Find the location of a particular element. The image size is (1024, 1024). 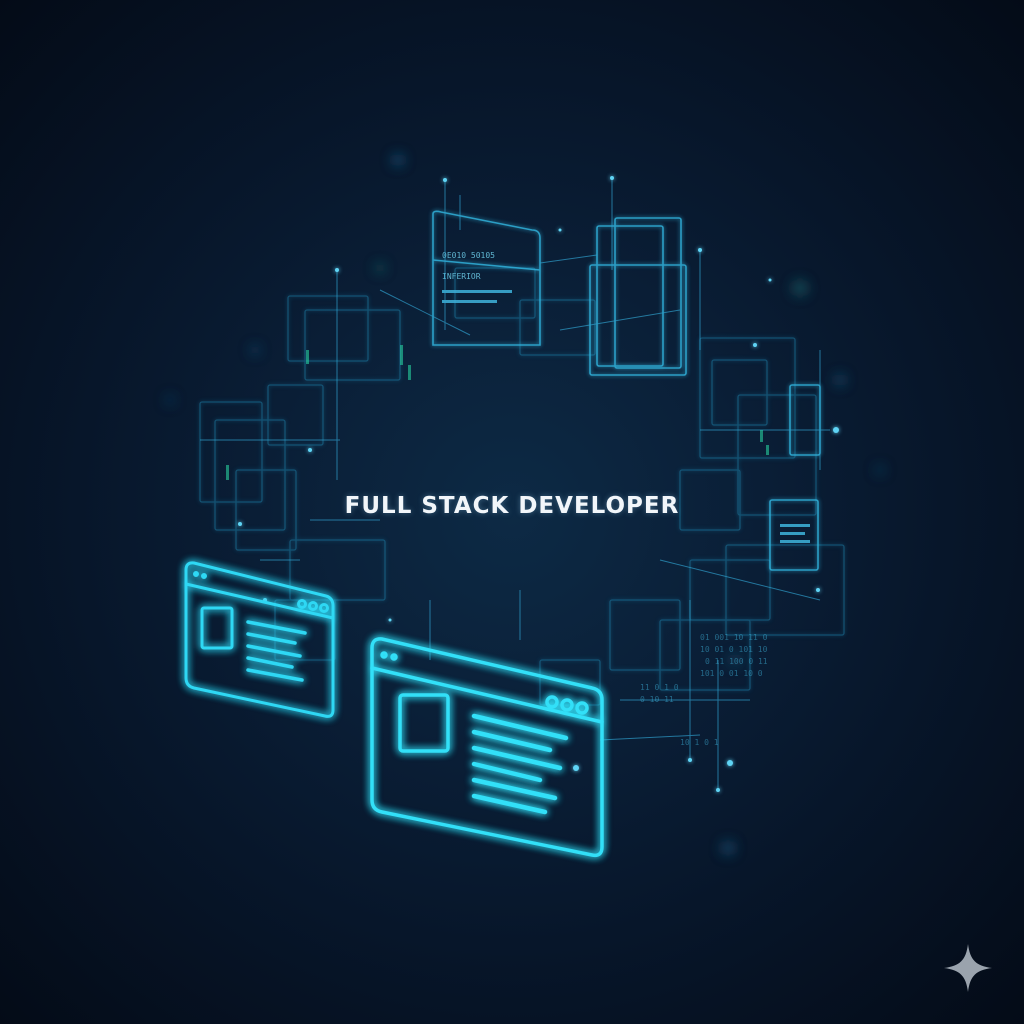

data-streams is located at coordinates (497, 412).